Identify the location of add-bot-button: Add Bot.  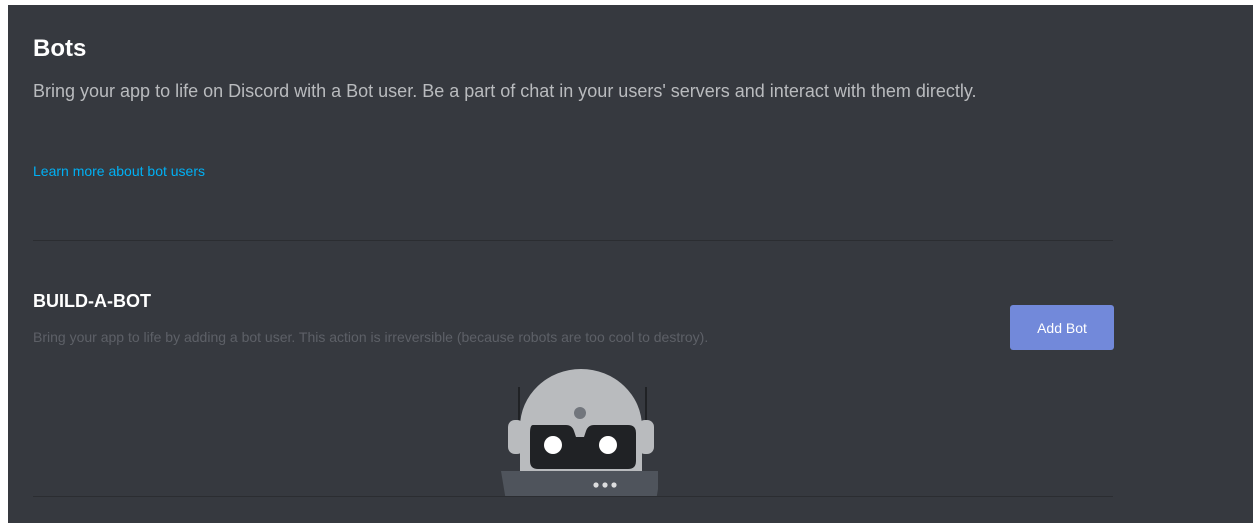
(1062, 327).